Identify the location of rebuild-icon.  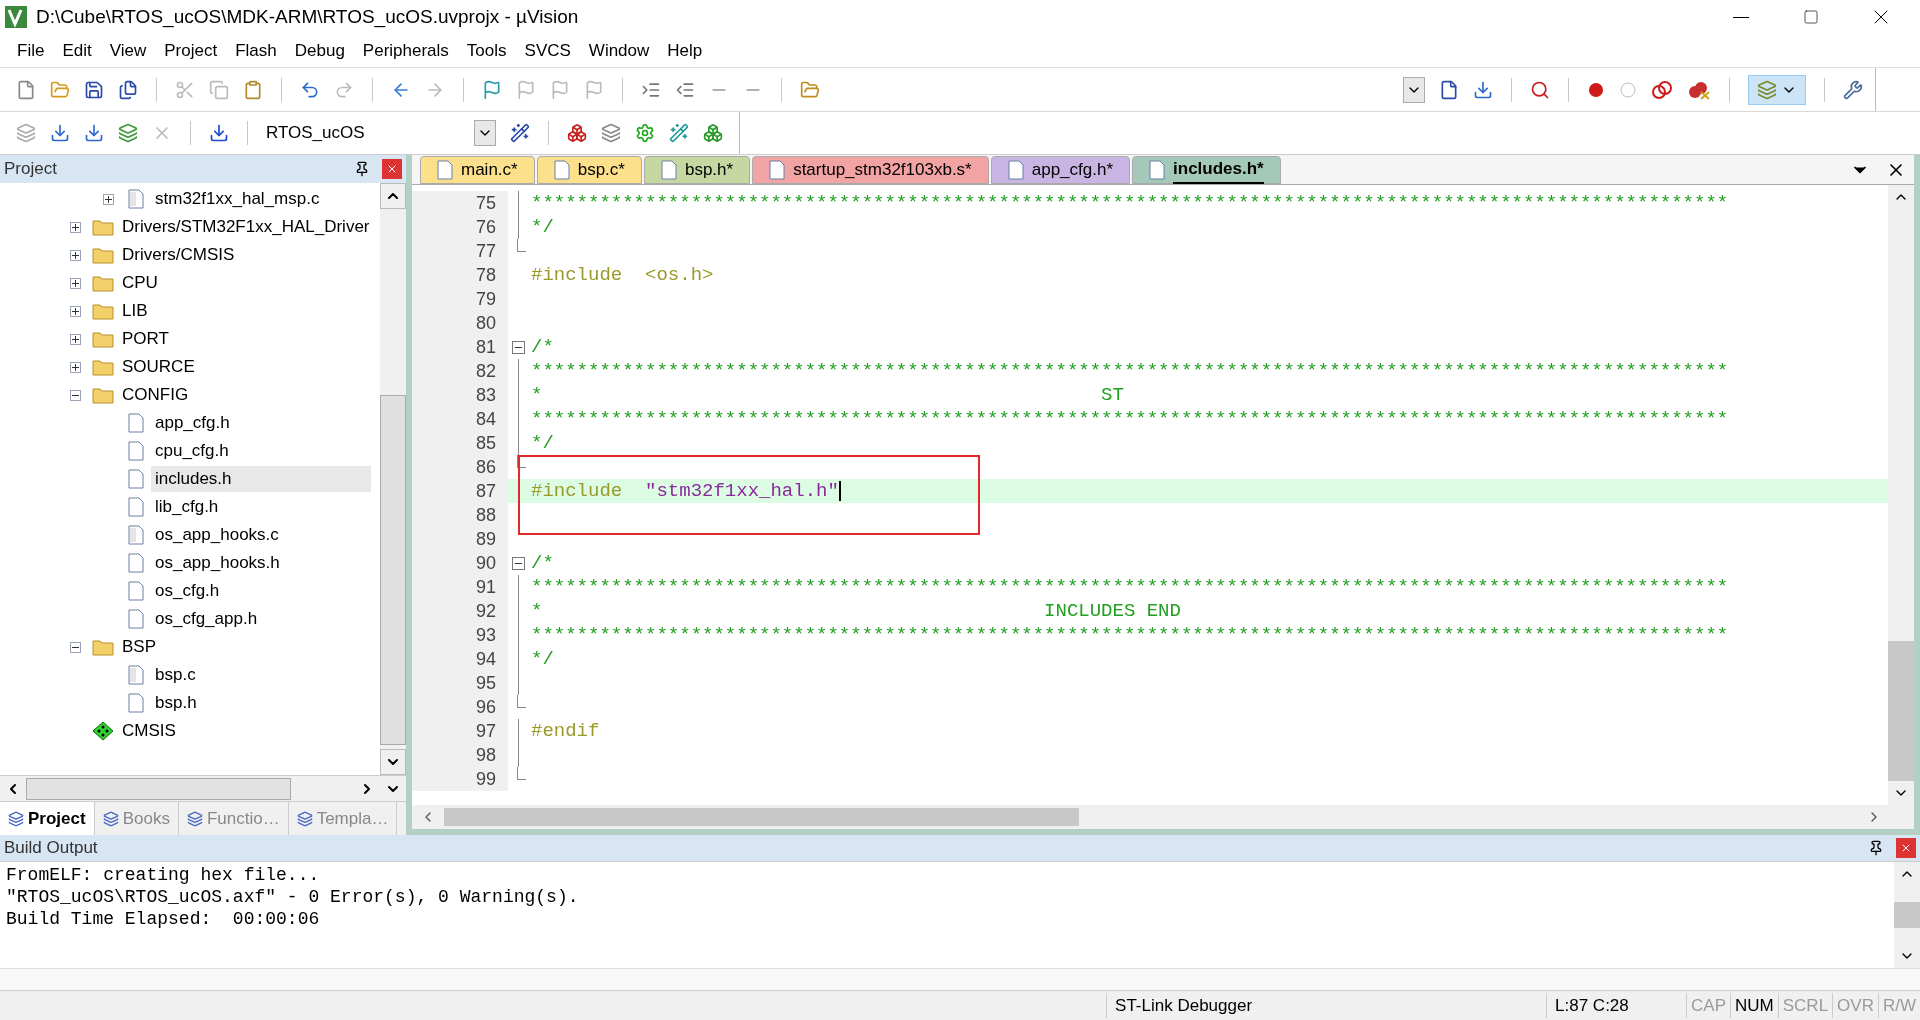
(94, 133).